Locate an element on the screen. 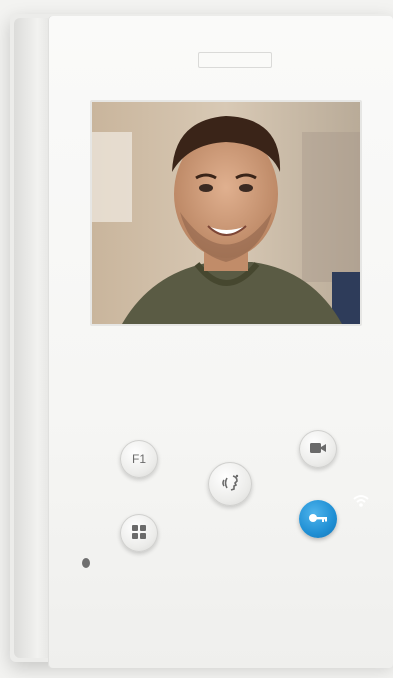 This screenshot has height=678, width=393. camera-icon is located at coordinates (318, 449).